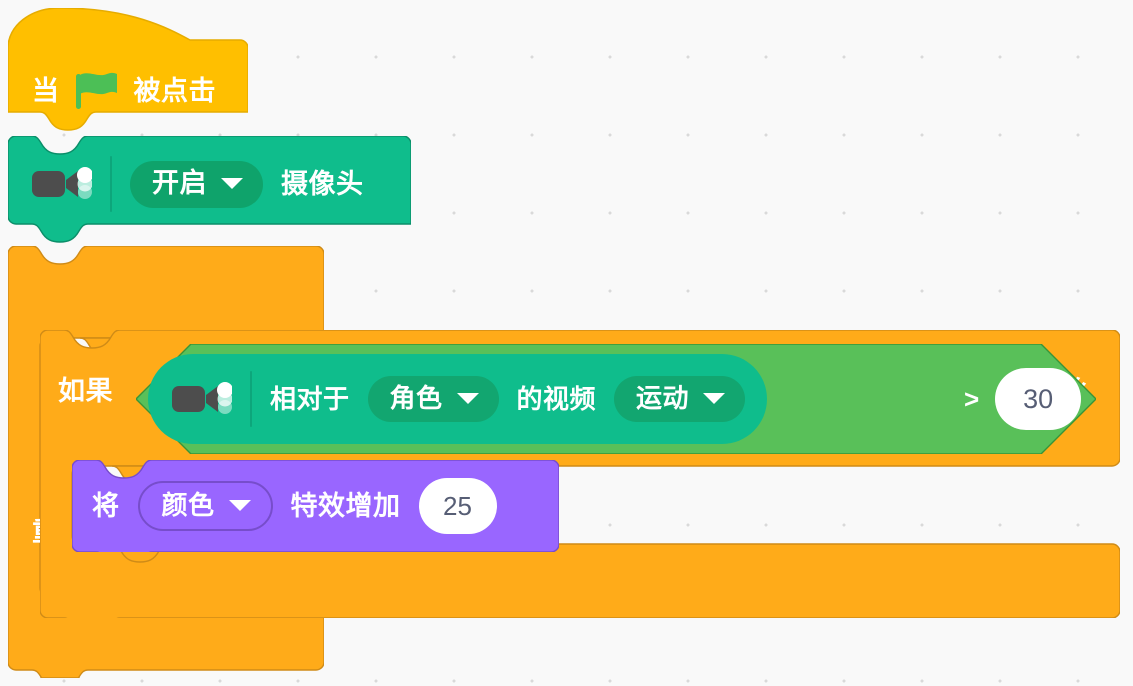 The width and height of the screenshot is (1133, 686). Describe the element at coordinates (124, 91) in the screenshot. I see `hat-block-content: 当 被点击` at that location.